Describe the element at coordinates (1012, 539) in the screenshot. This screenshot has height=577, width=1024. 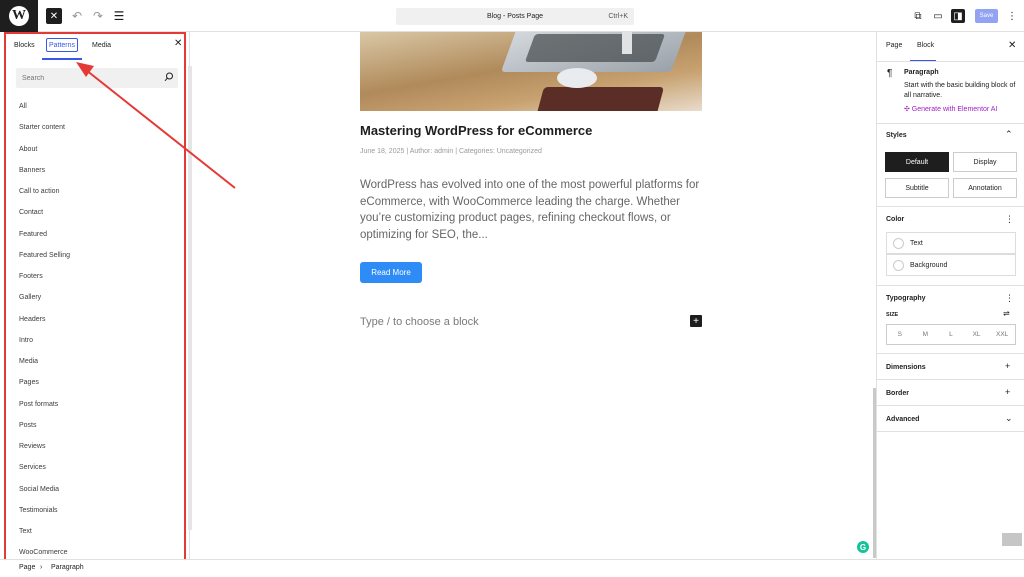
I see `floating-tab` at that location.